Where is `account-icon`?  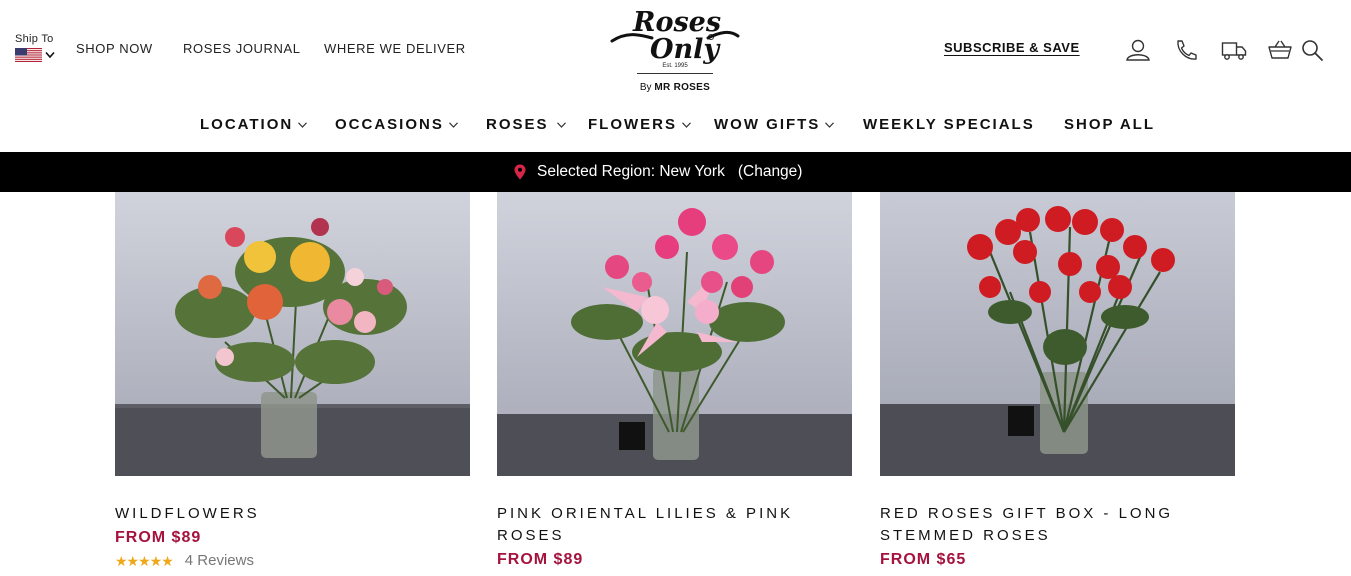 account-icon is located at coordinates (1138, 50).